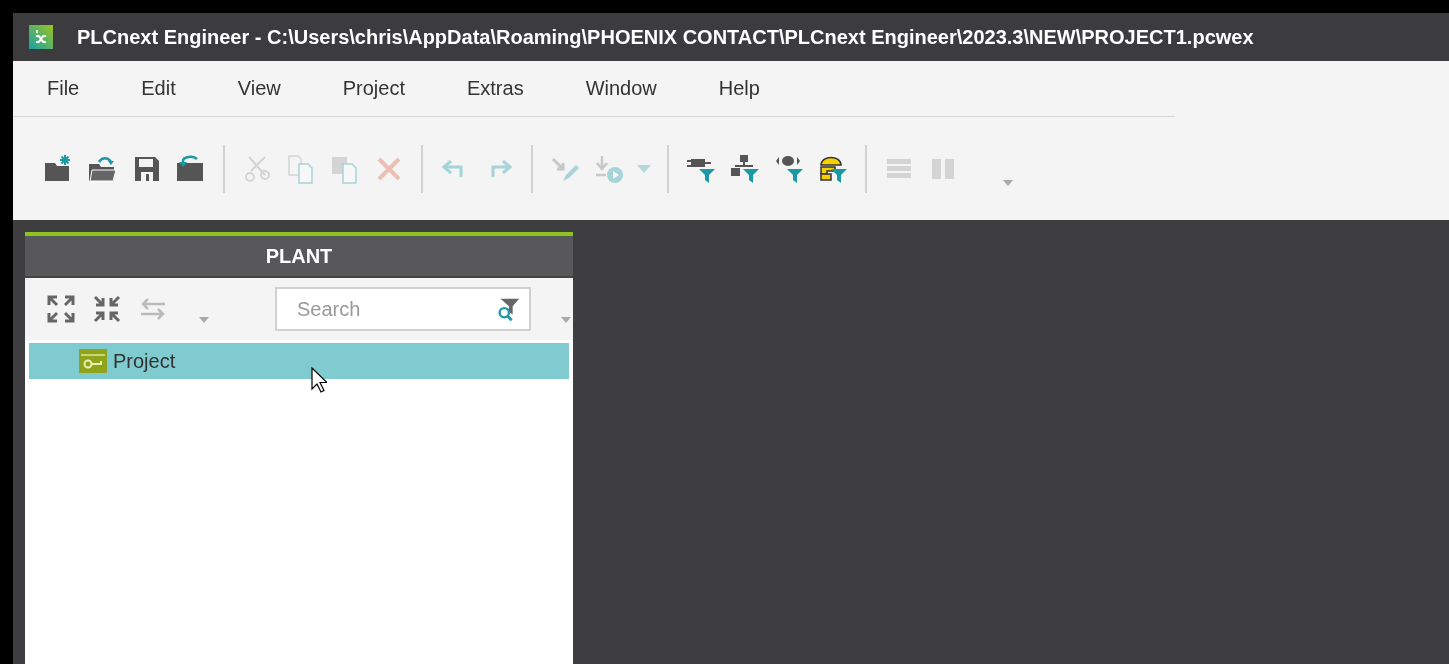 The height and width of the screenshot is (664, 1449). What do you see at coordinates (61, 309) in the screenshot?
I see `expand-icon` at bounding box center [61, 309].